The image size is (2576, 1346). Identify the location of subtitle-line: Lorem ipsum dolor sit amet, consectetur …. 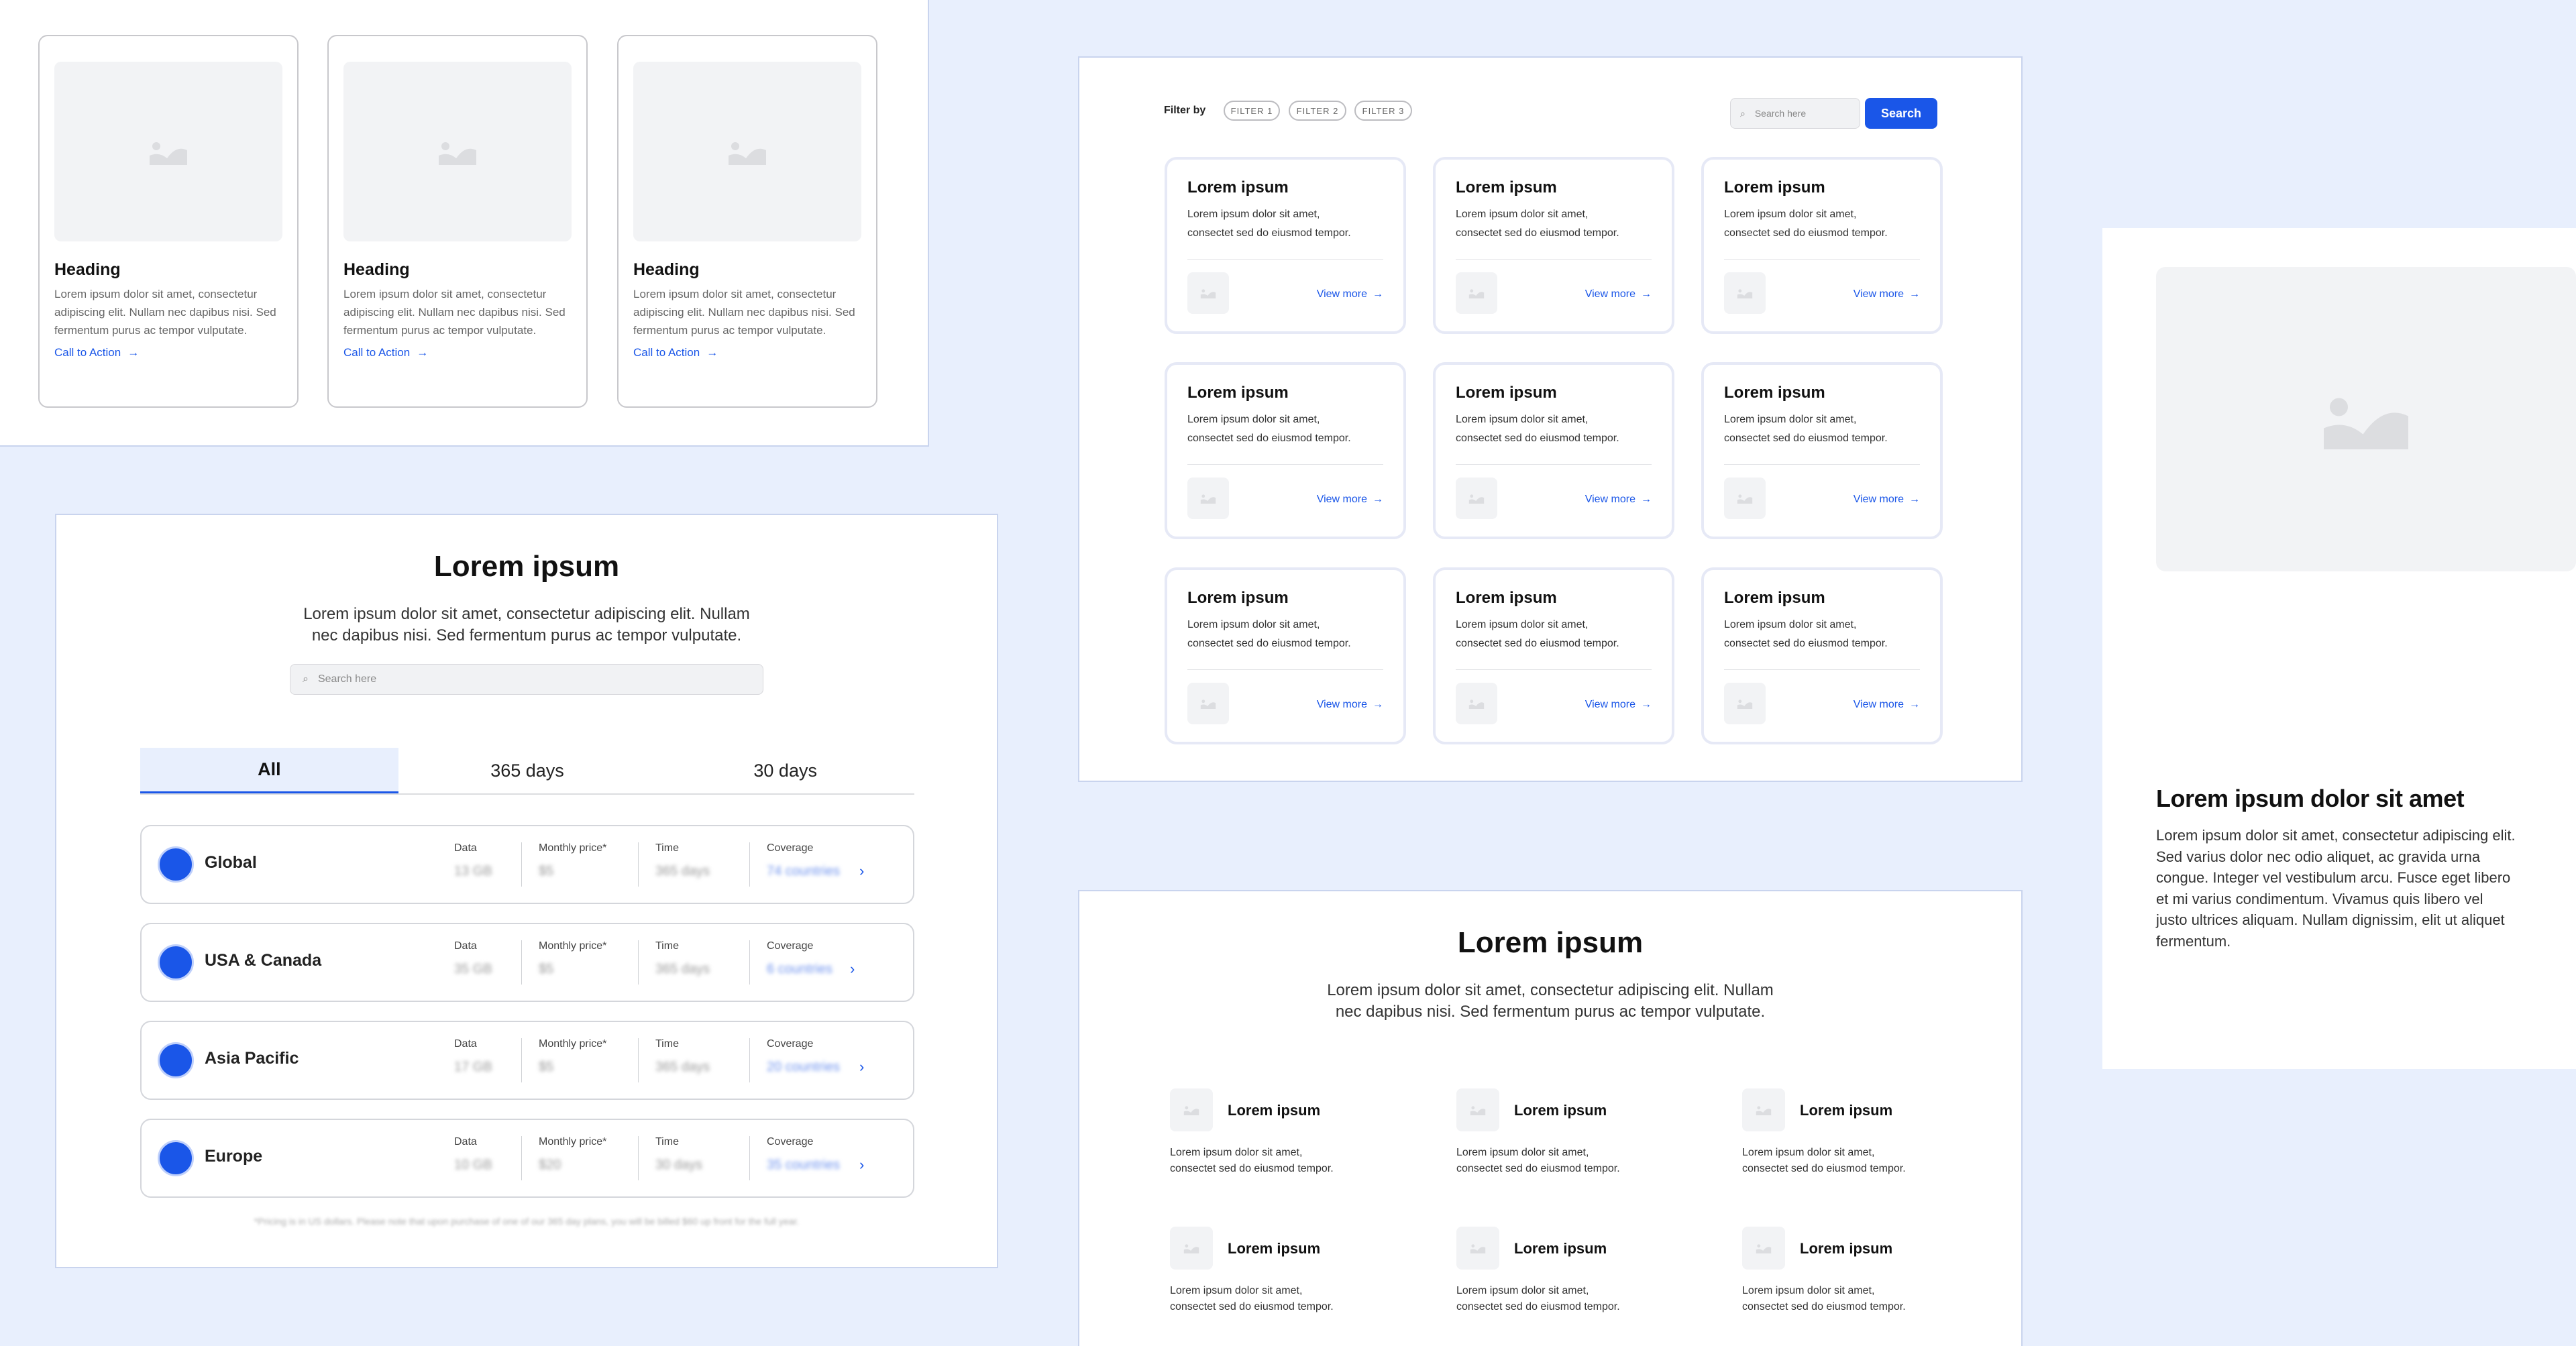
(1550, 990).